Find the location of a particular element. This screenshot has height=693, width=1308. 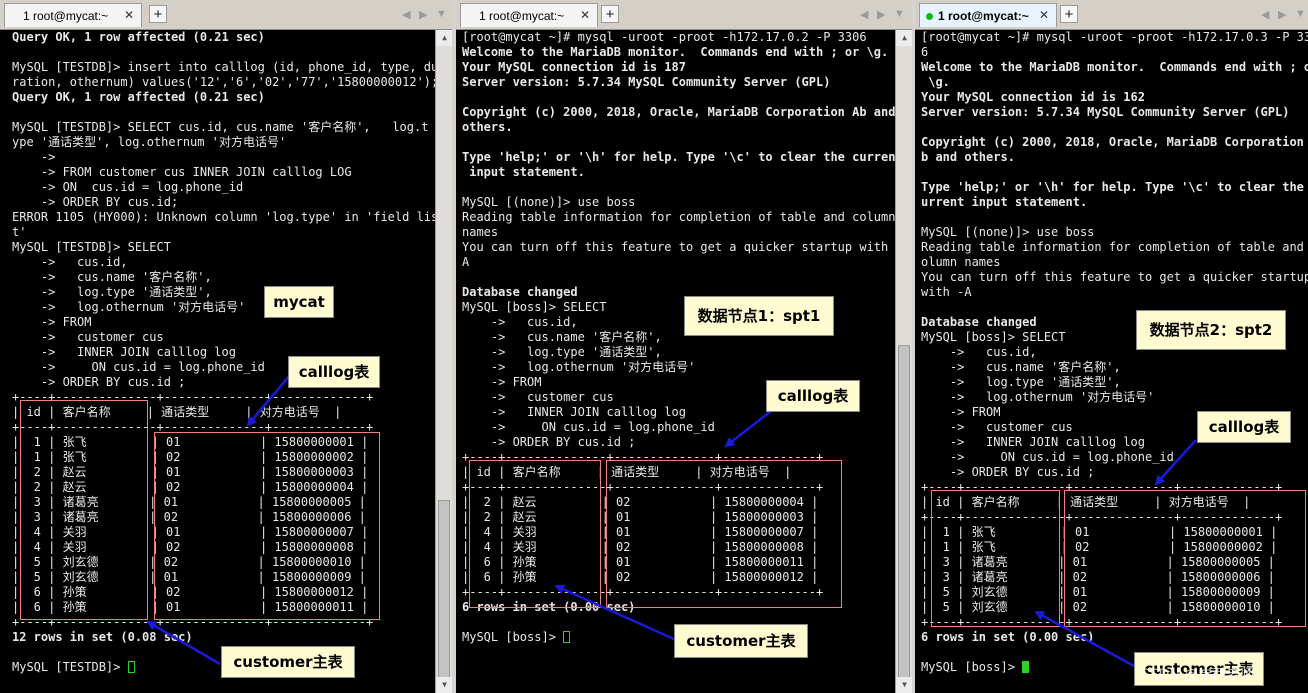

callout-customer-left: customer主表 is located at coordinates (288, 662).